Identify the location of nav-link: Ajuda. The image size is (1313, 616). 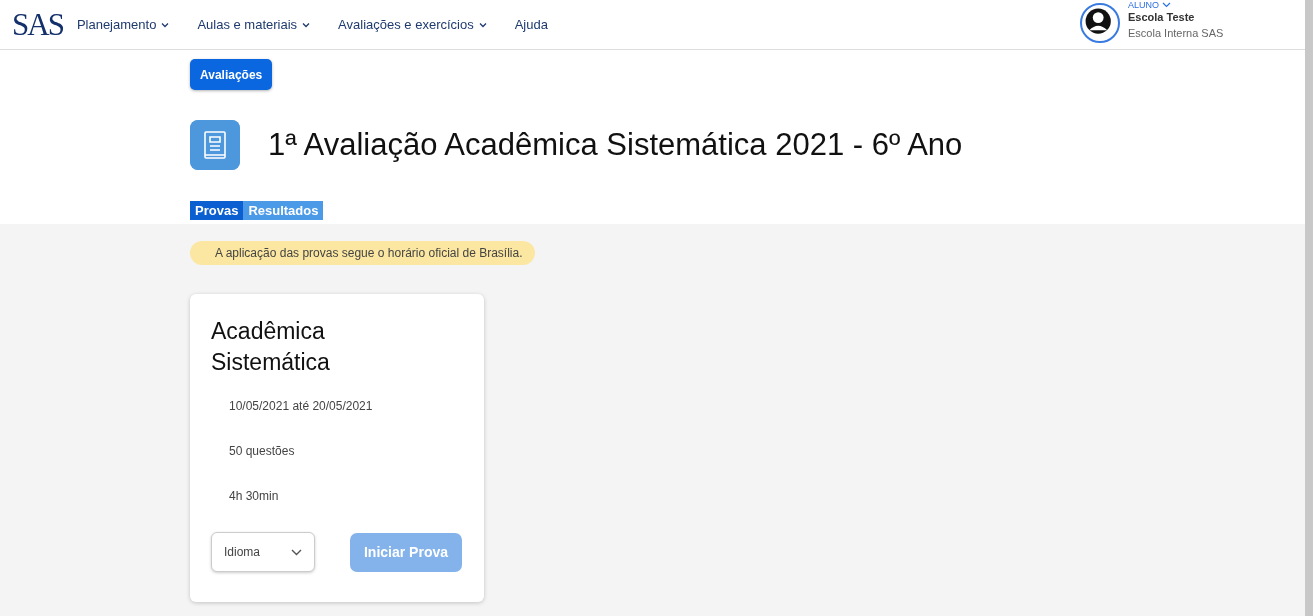
(531, 24).